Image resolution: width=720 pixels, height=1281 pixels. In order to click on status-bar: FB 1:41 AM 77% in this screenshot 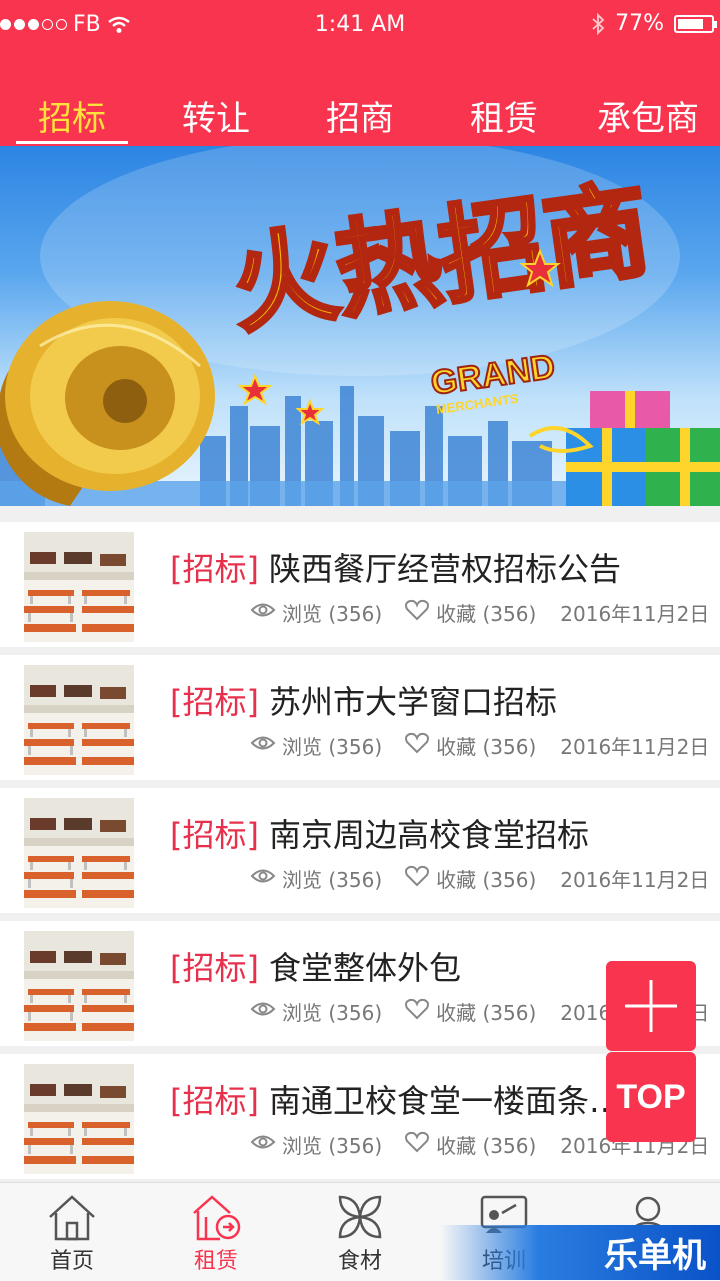, I will do `click(360, 25)`.